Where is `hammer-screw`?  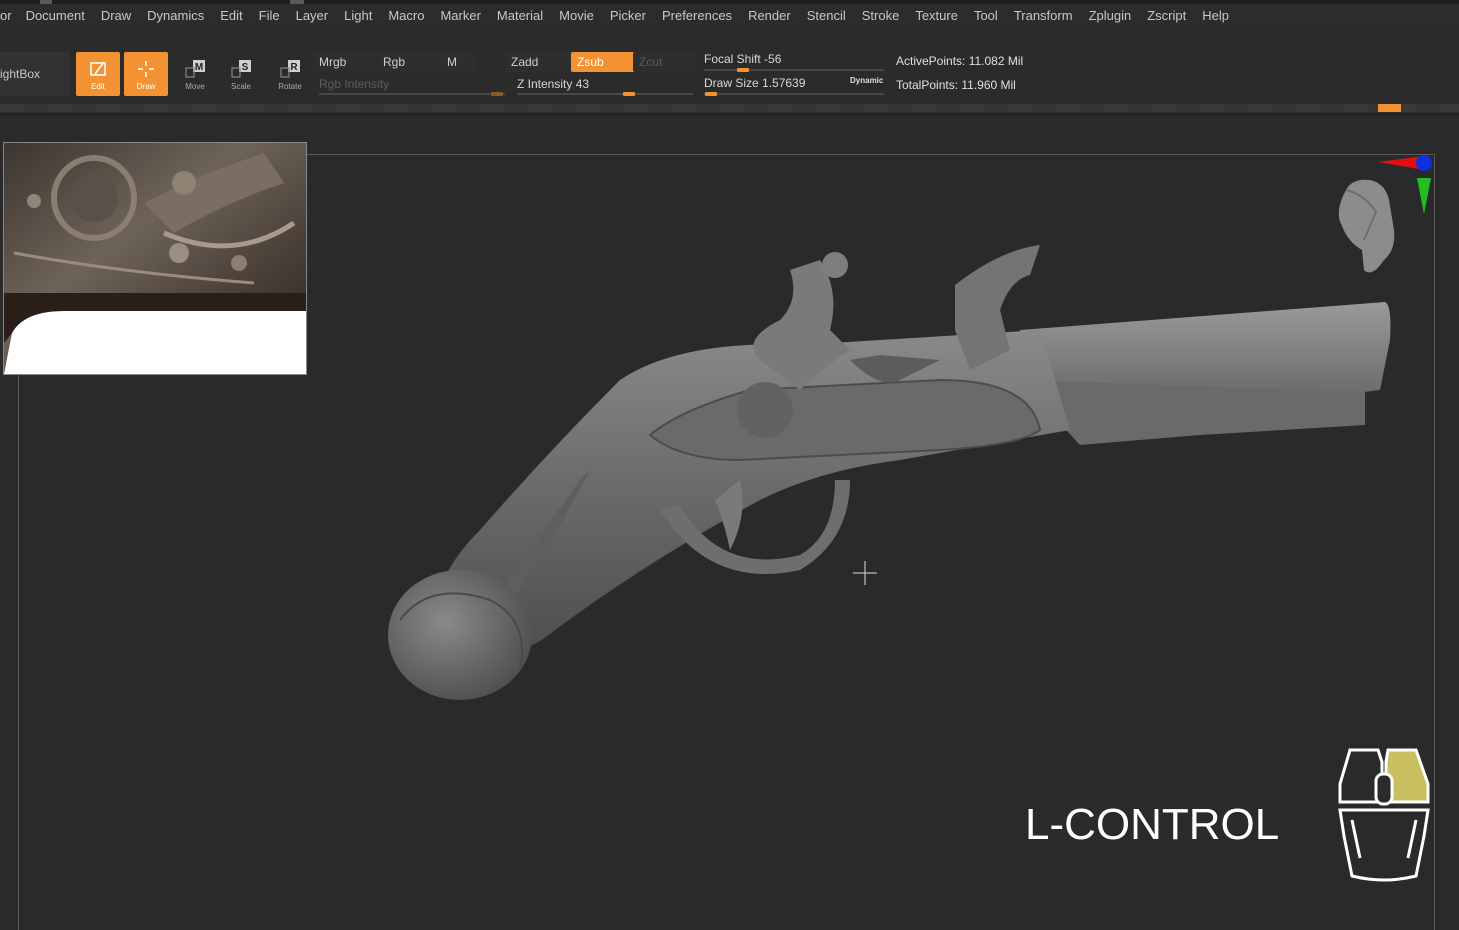
hammer-screw is located at coordinates (835, 265).